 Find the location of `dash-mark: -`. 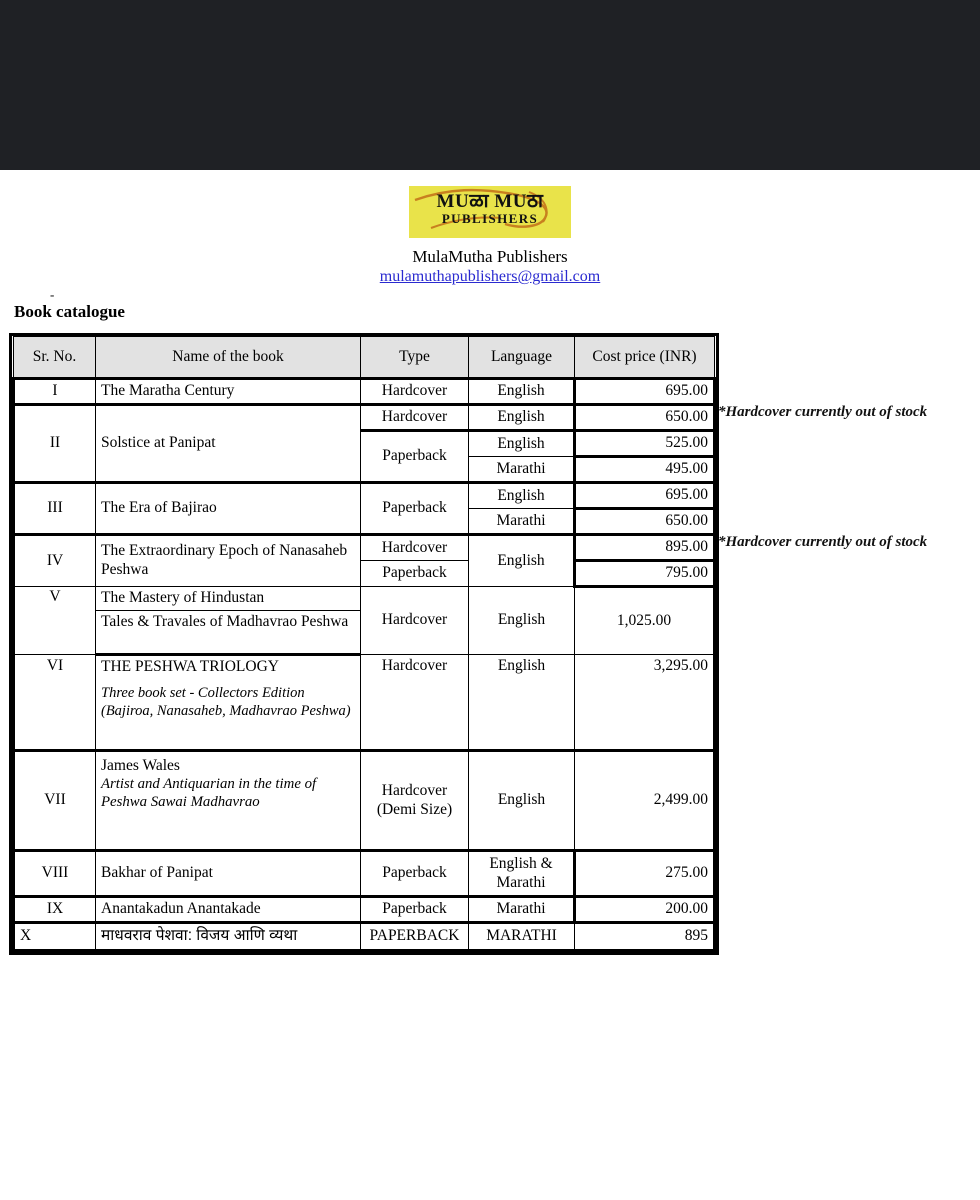

dash-mark: - is located at coordinates (52, 295).